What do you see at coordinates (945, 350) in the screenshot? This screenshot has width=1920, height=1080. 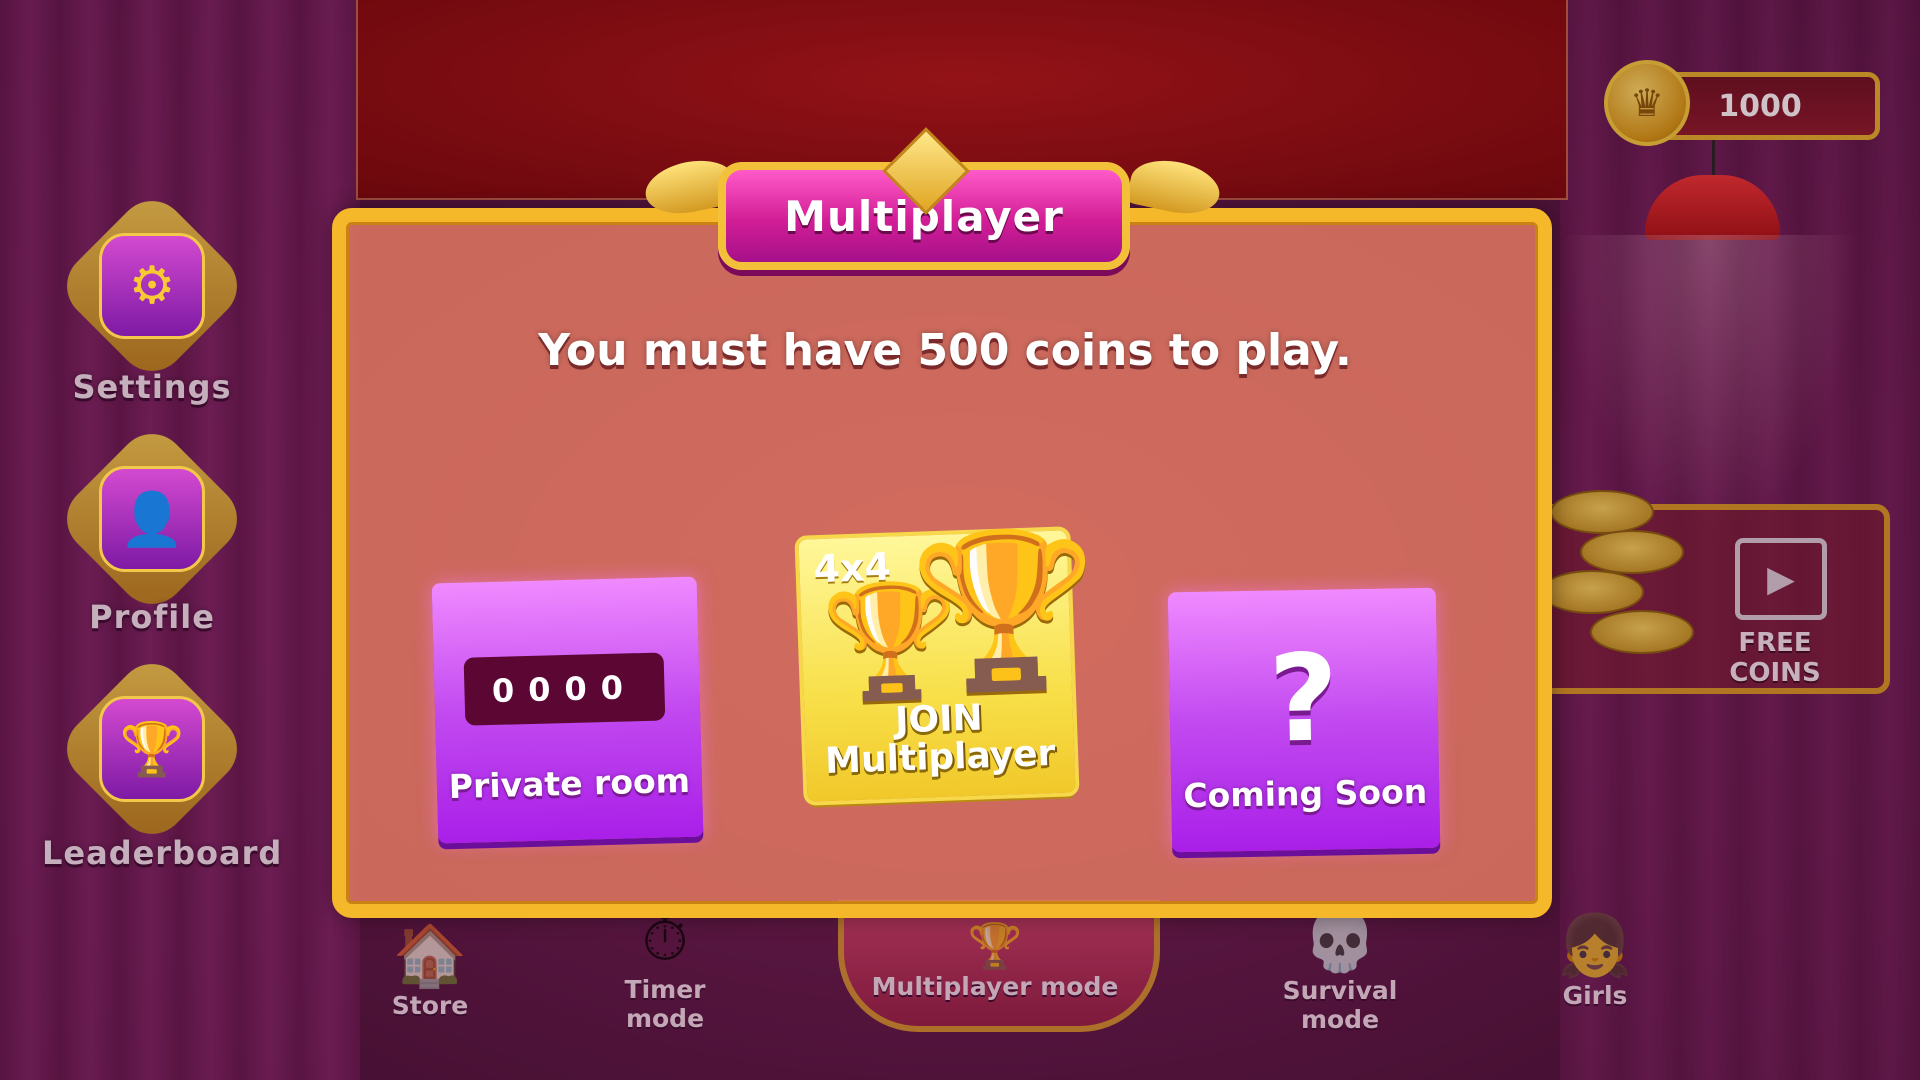 I see `coin-requirement-message: You must have 500 coins to play.` at bounding box center [945, 350].